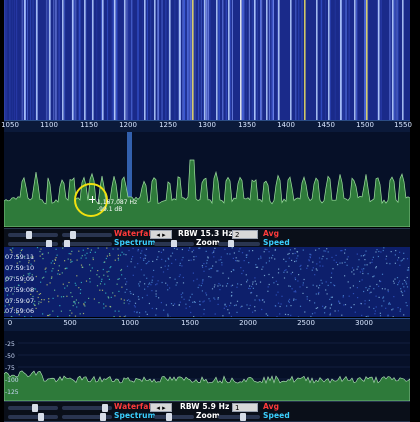 The width and height of the screenshot is (420, 422). Describe the element at coordinates (245, 234) in the screenshot. I see `avg-select: 2` at that location.